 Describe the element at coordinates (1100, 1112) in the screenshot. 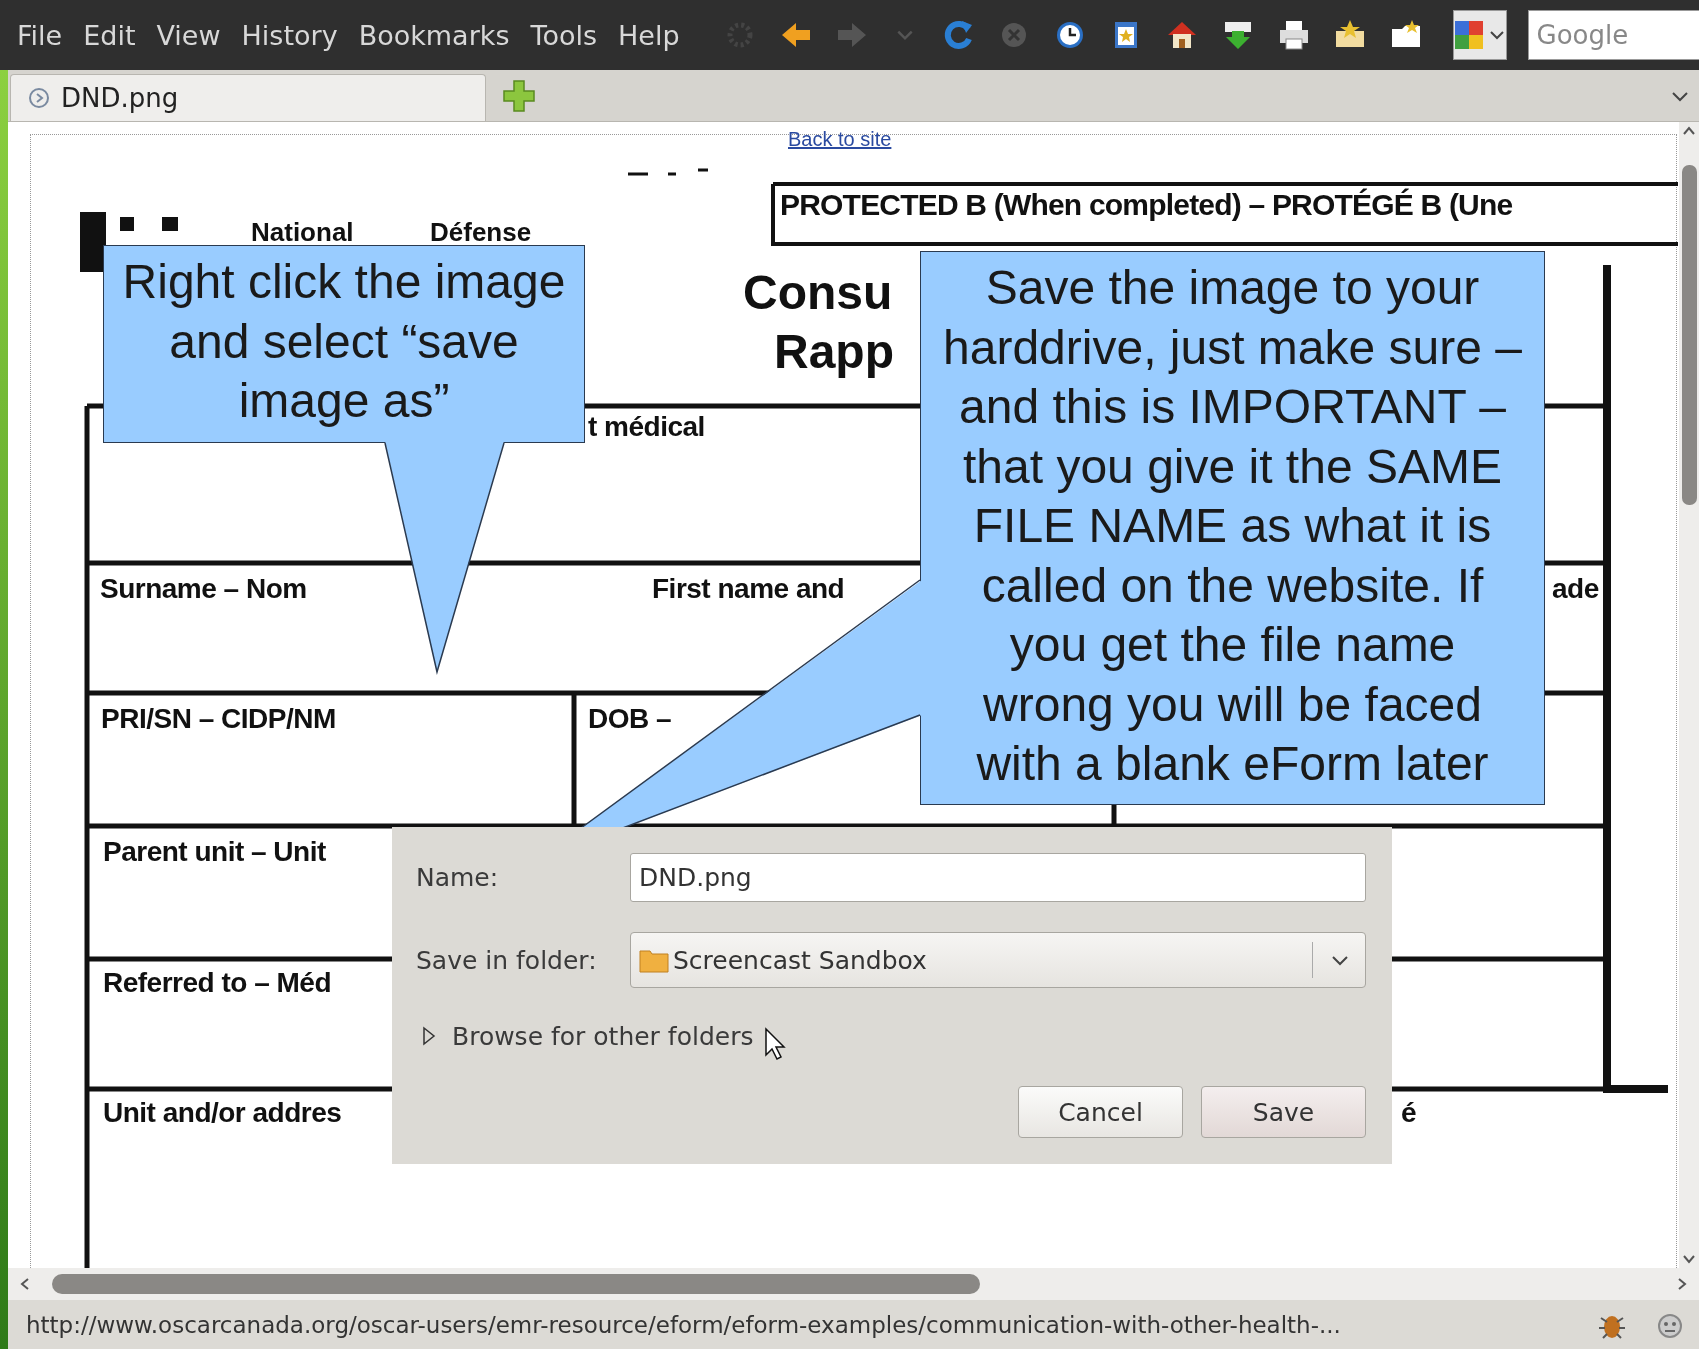

I see `dialog-button: Cancel` at that location.